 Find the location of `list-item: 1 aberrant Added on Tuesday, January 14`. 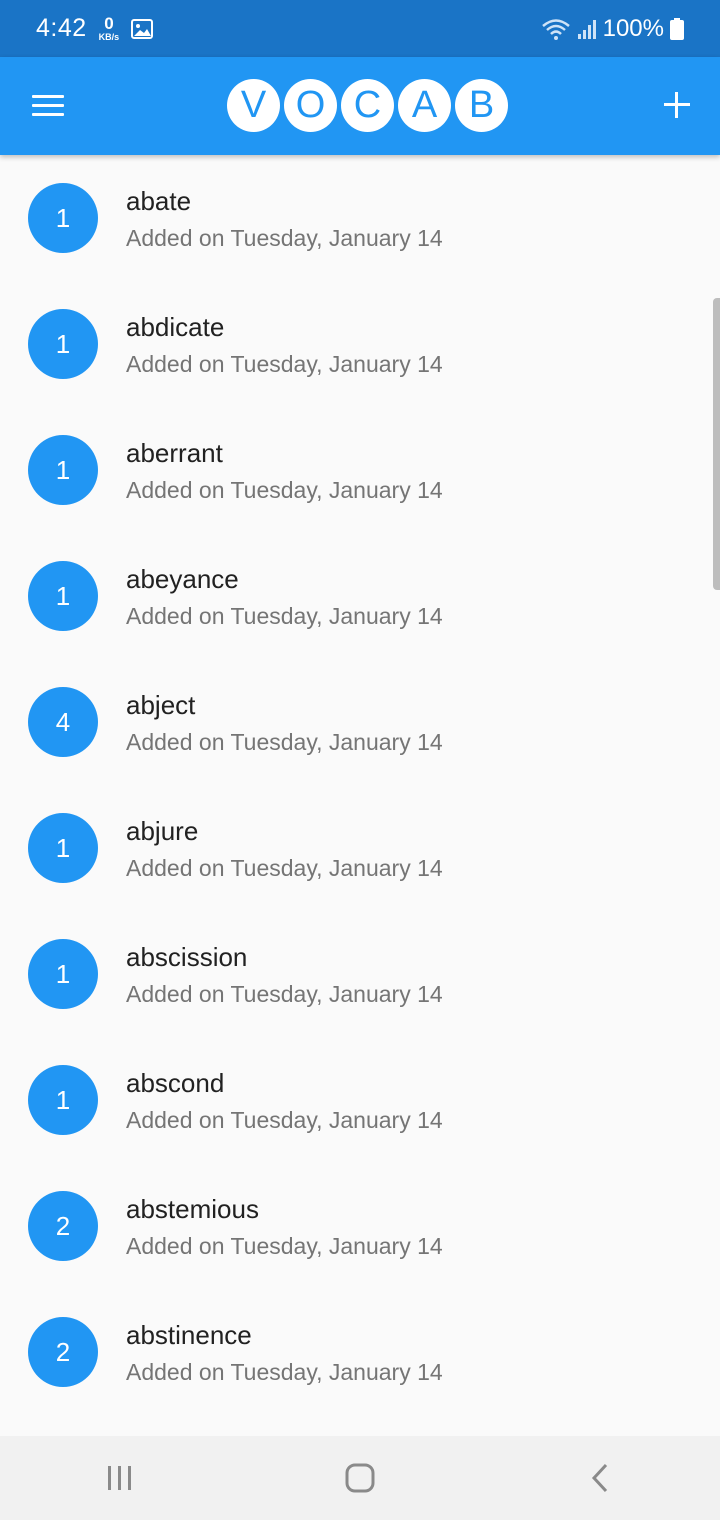

list-item: 1 aberrant Added on Tuesday, January 14 is located at coordinates (360, 470).